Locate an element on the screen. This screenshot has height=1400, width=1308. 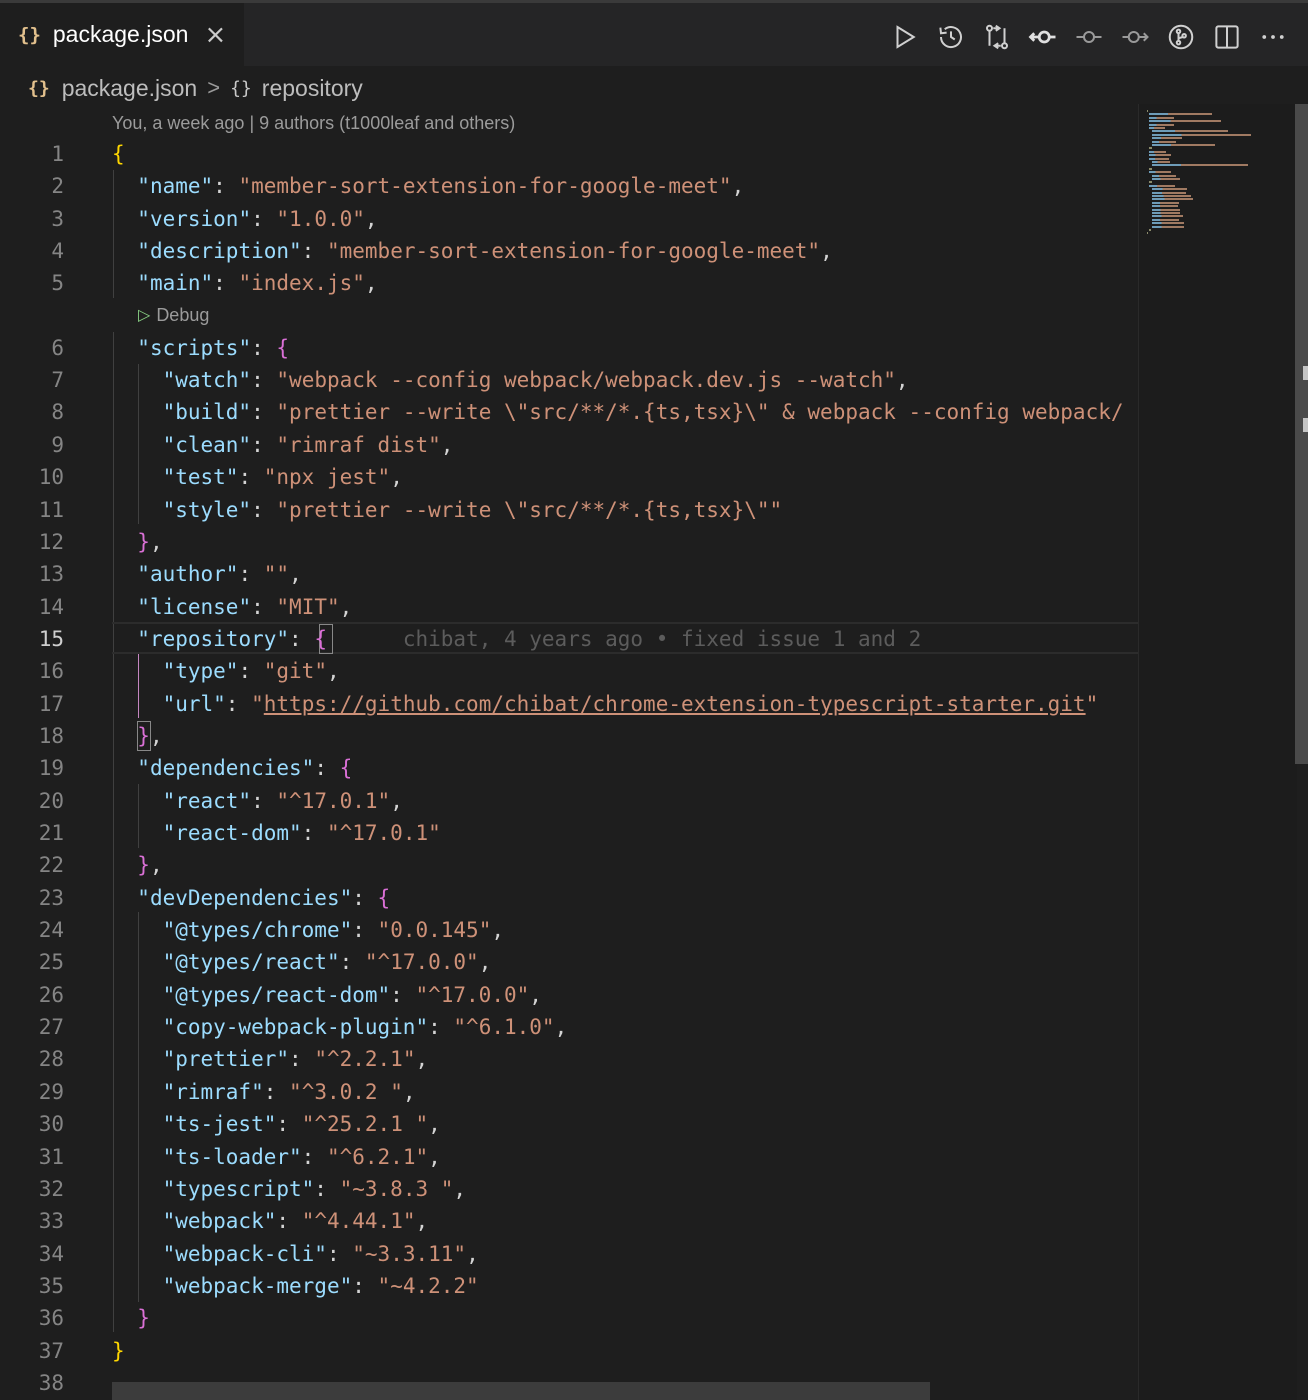
vertical-scrollbar-thumb is located at coordinates (1301, 434).